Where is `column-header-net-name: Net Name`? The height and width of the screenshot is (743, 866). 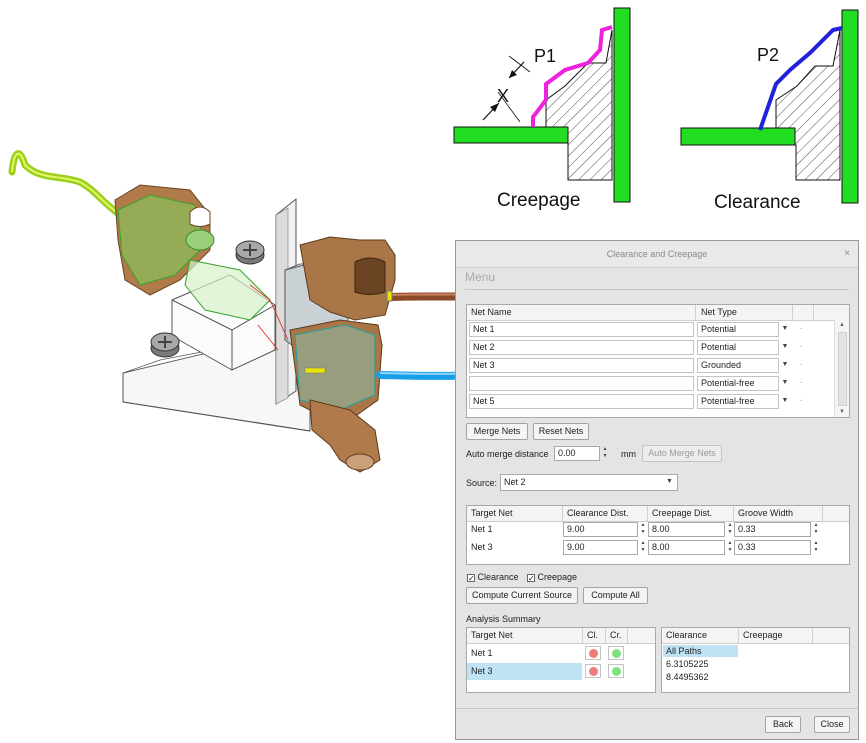 column-header-net-name: Net Name is located at coordinates (491, 312).